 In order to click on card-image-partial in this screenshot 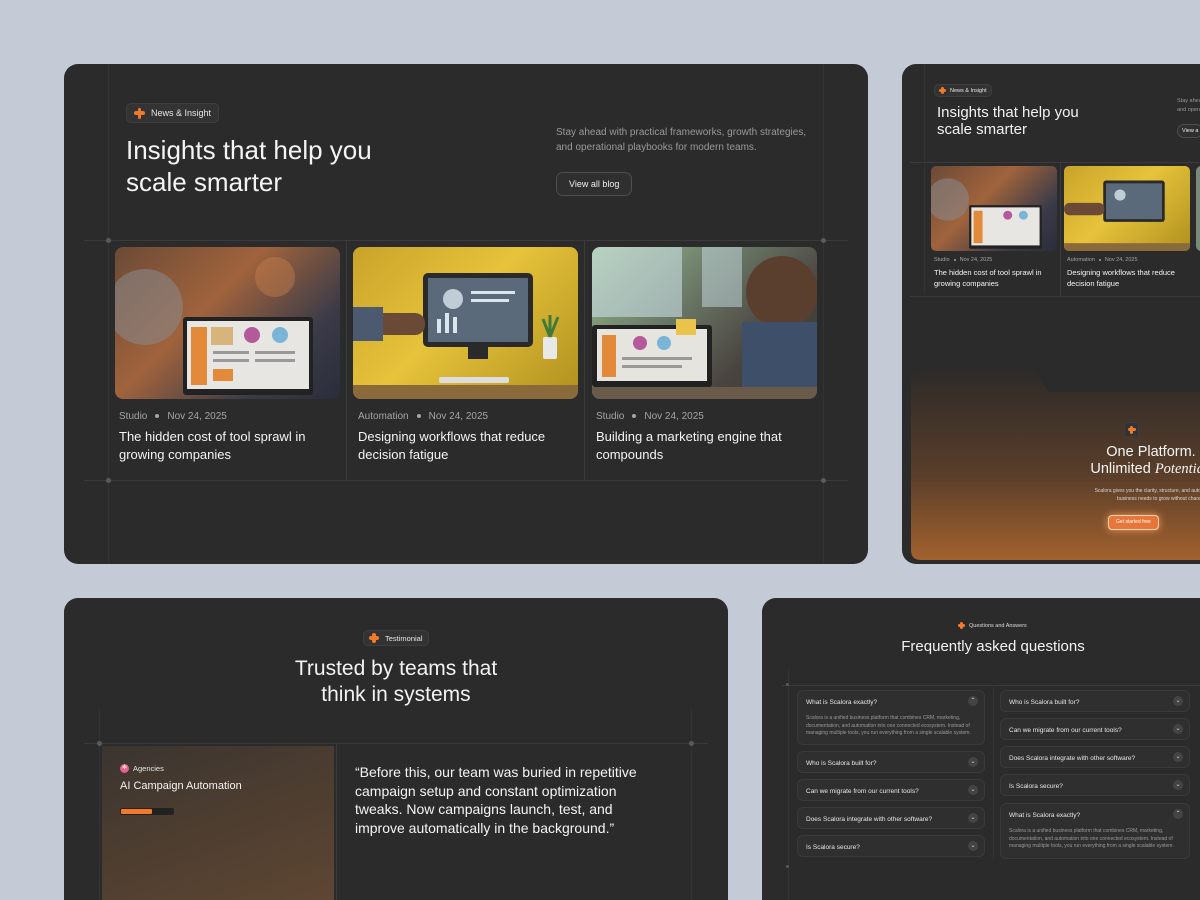, I will do `click(1198, 208)`.